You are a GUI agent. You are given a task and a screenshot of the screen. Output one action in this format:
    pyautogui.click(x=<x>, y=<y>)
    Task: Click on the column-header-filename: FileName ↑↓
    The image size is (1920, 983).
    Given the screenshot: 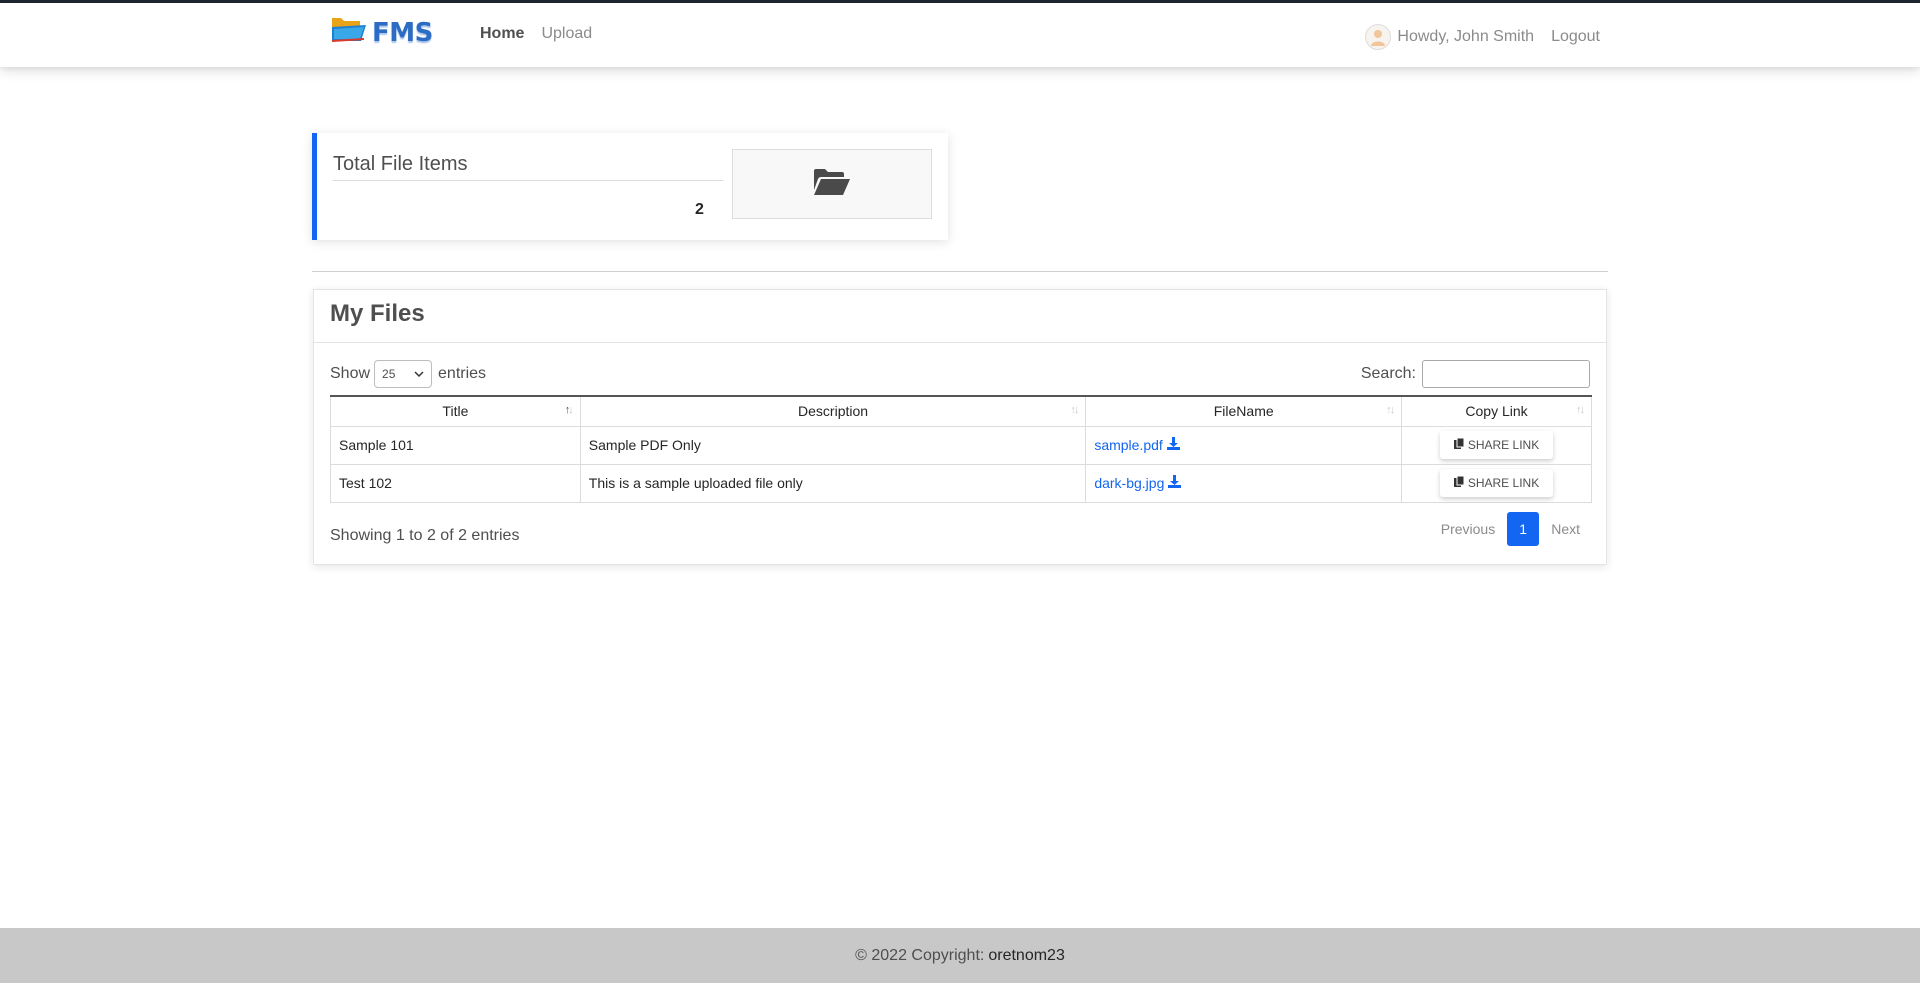 What is the action you would take?
    pyautogui.click(x=1244, y=411)
    